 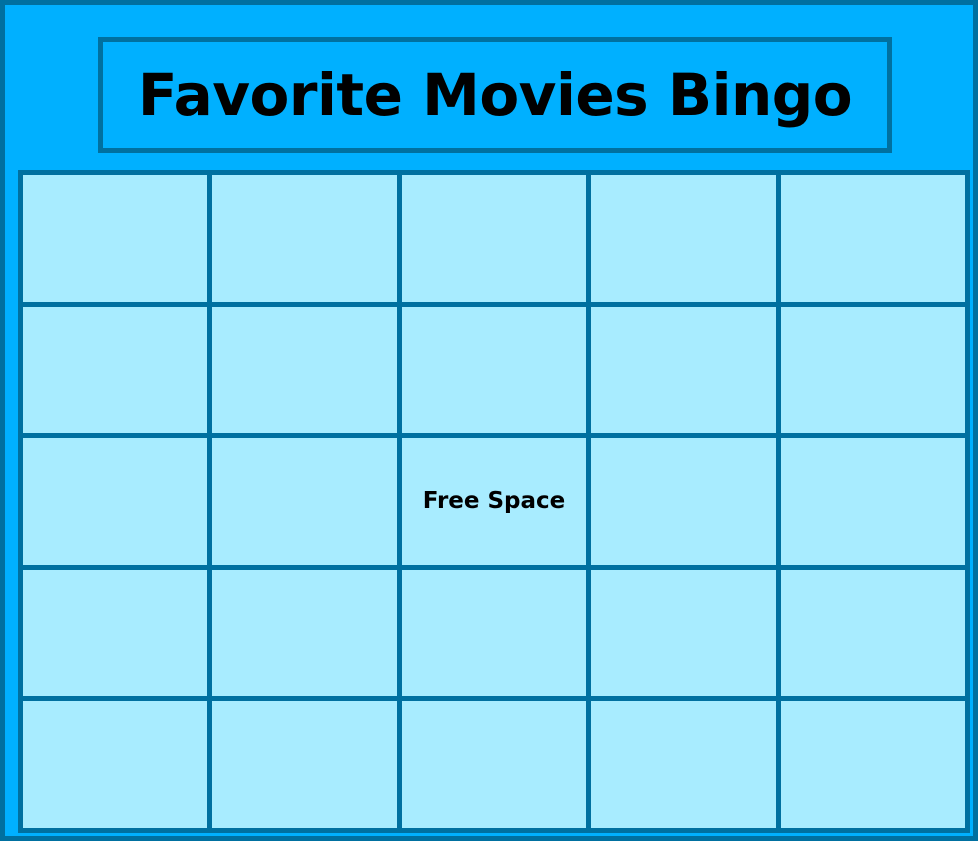 I want to click on bingo-cell-r4-c5, so click(x=872, y=633).